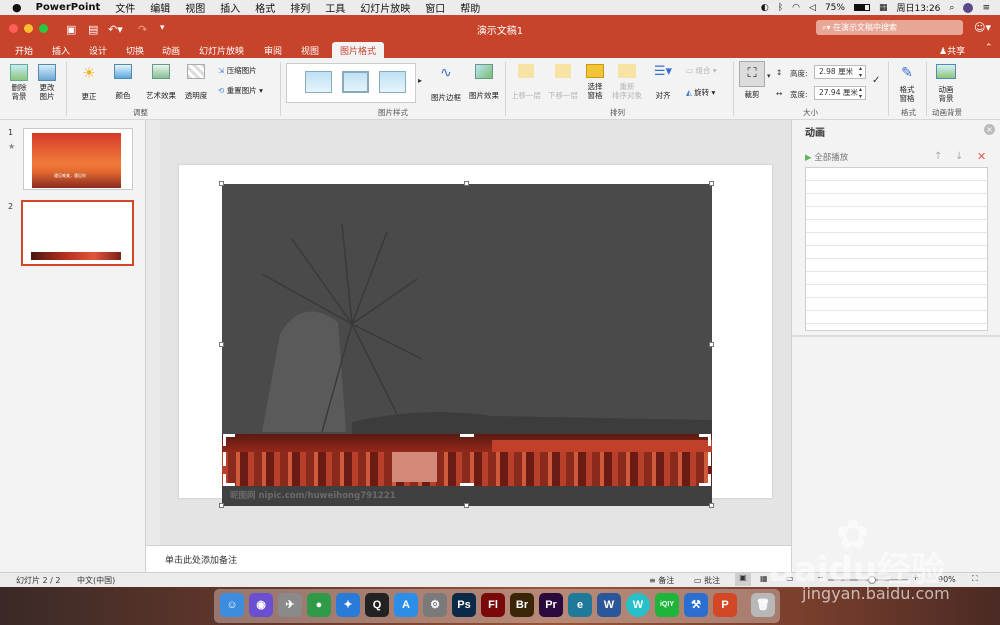  What do you see at coordinates (230, 7) in the screenshot?
I see `menu-insert: 插入` at bounding box center [230, 7].